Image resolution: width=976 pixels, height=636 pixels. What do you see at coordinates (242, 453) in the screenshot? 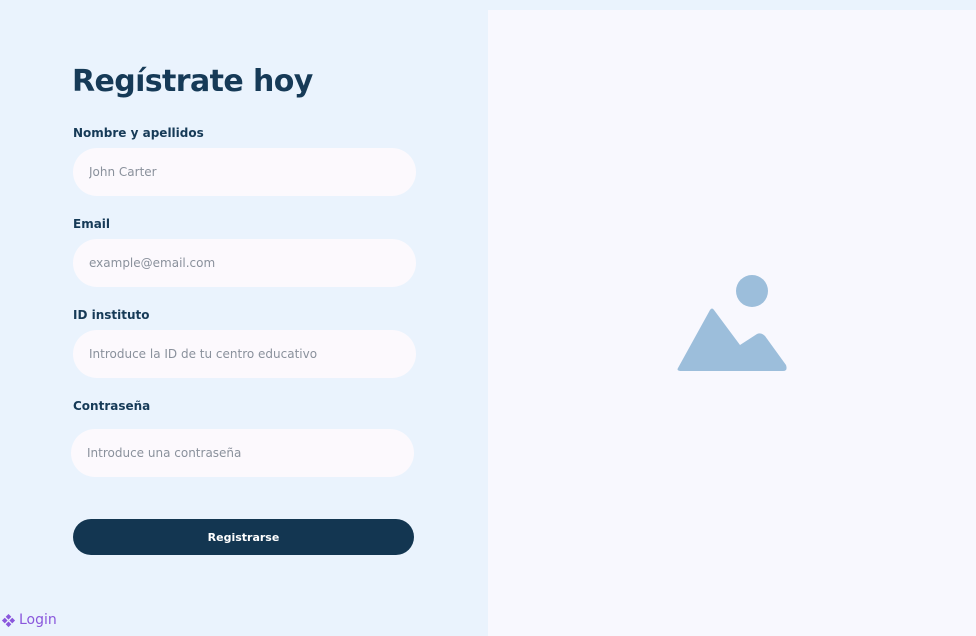
I see `password-input` at bounding box center [242, 453].